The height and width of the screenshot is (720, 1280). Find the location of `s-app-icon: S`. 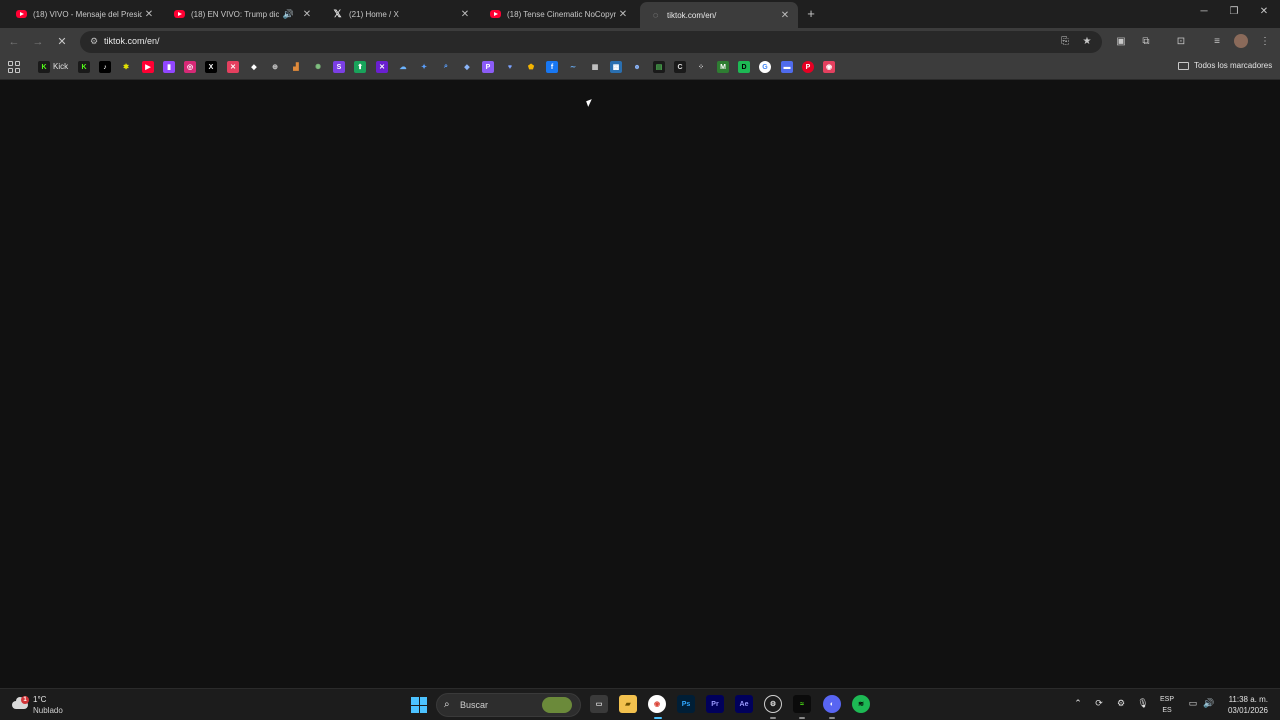

s-app-icon: S is located at coordinates (339, 67).